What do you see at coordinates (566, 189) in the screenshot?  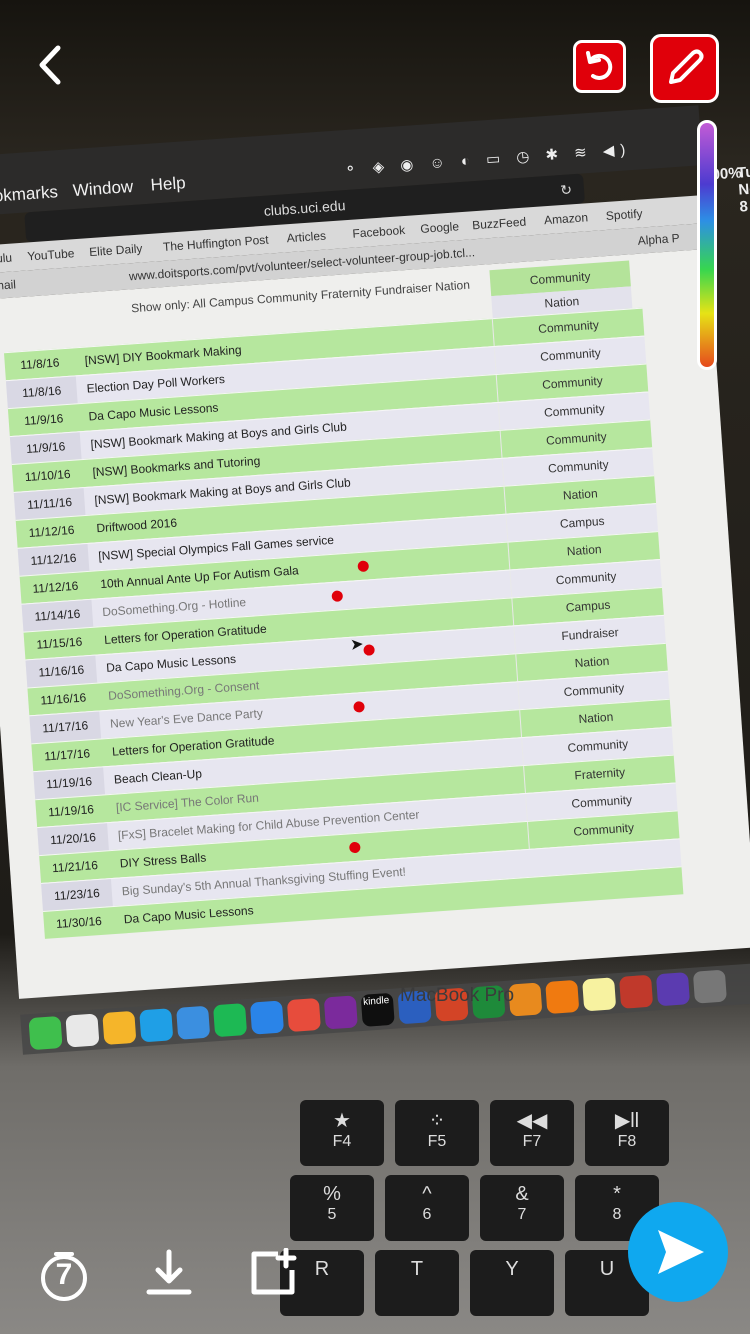 I see `reload-icon: ↻` at bounding box center [566, 189].